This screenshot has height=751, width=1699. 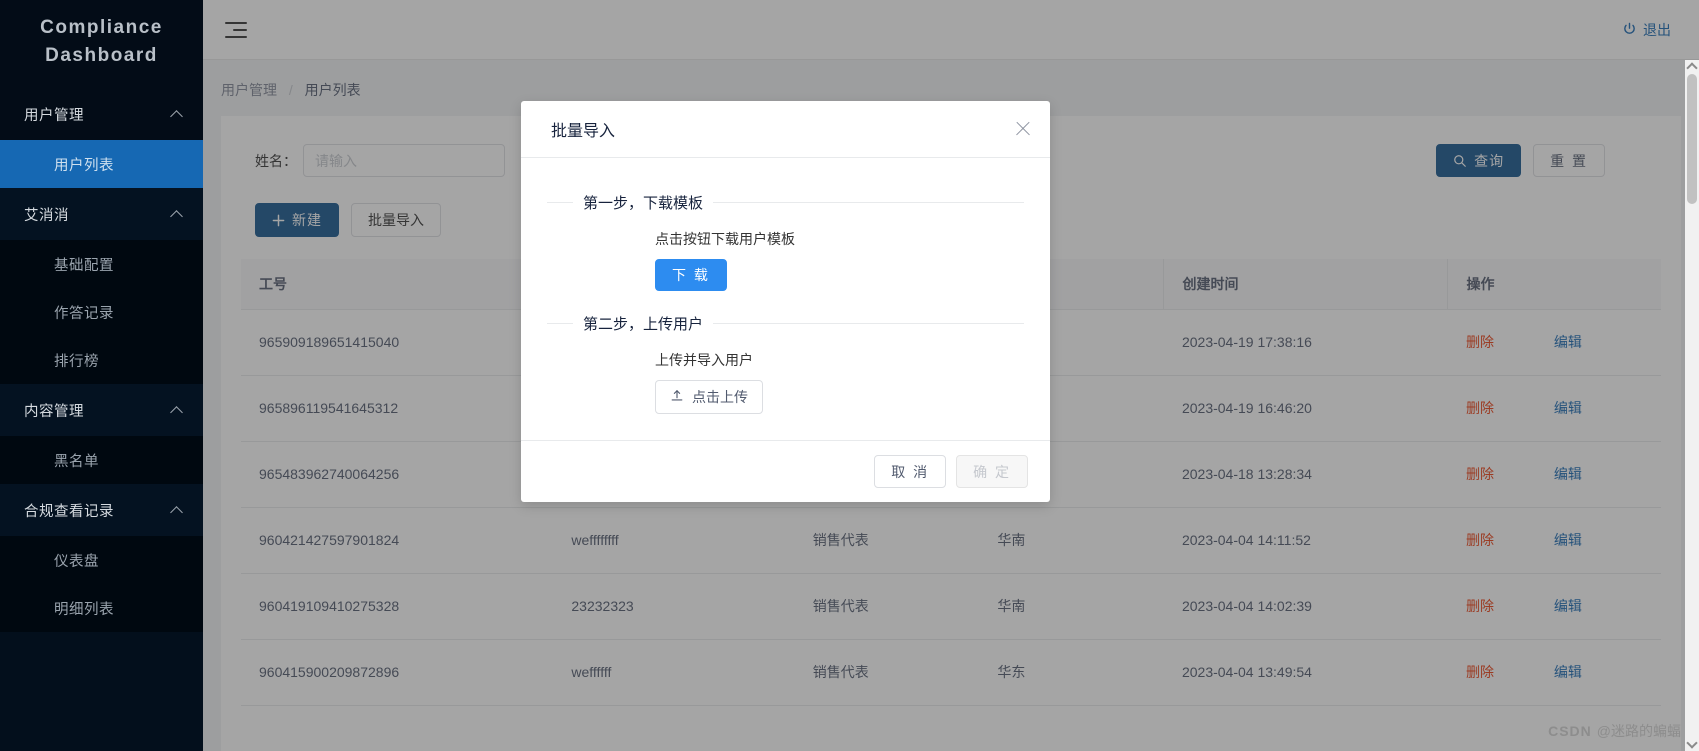 What do you see at coordinates (643, 203) in the screenshot?
I see `step-1-divider-label: 第一步，下载模板` at bounding box center [643, 203].